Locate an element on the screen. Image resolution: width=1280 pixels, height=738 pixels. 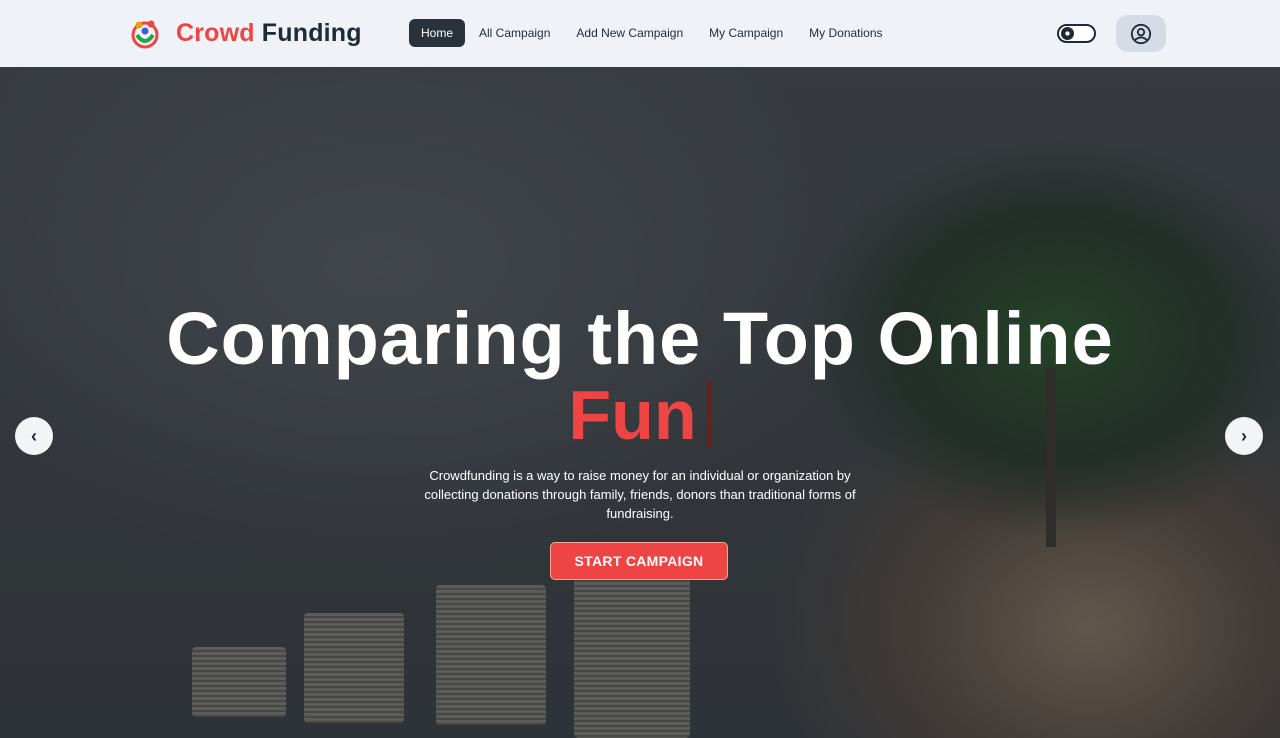
profile-button is located at coordinates (1141, 33).